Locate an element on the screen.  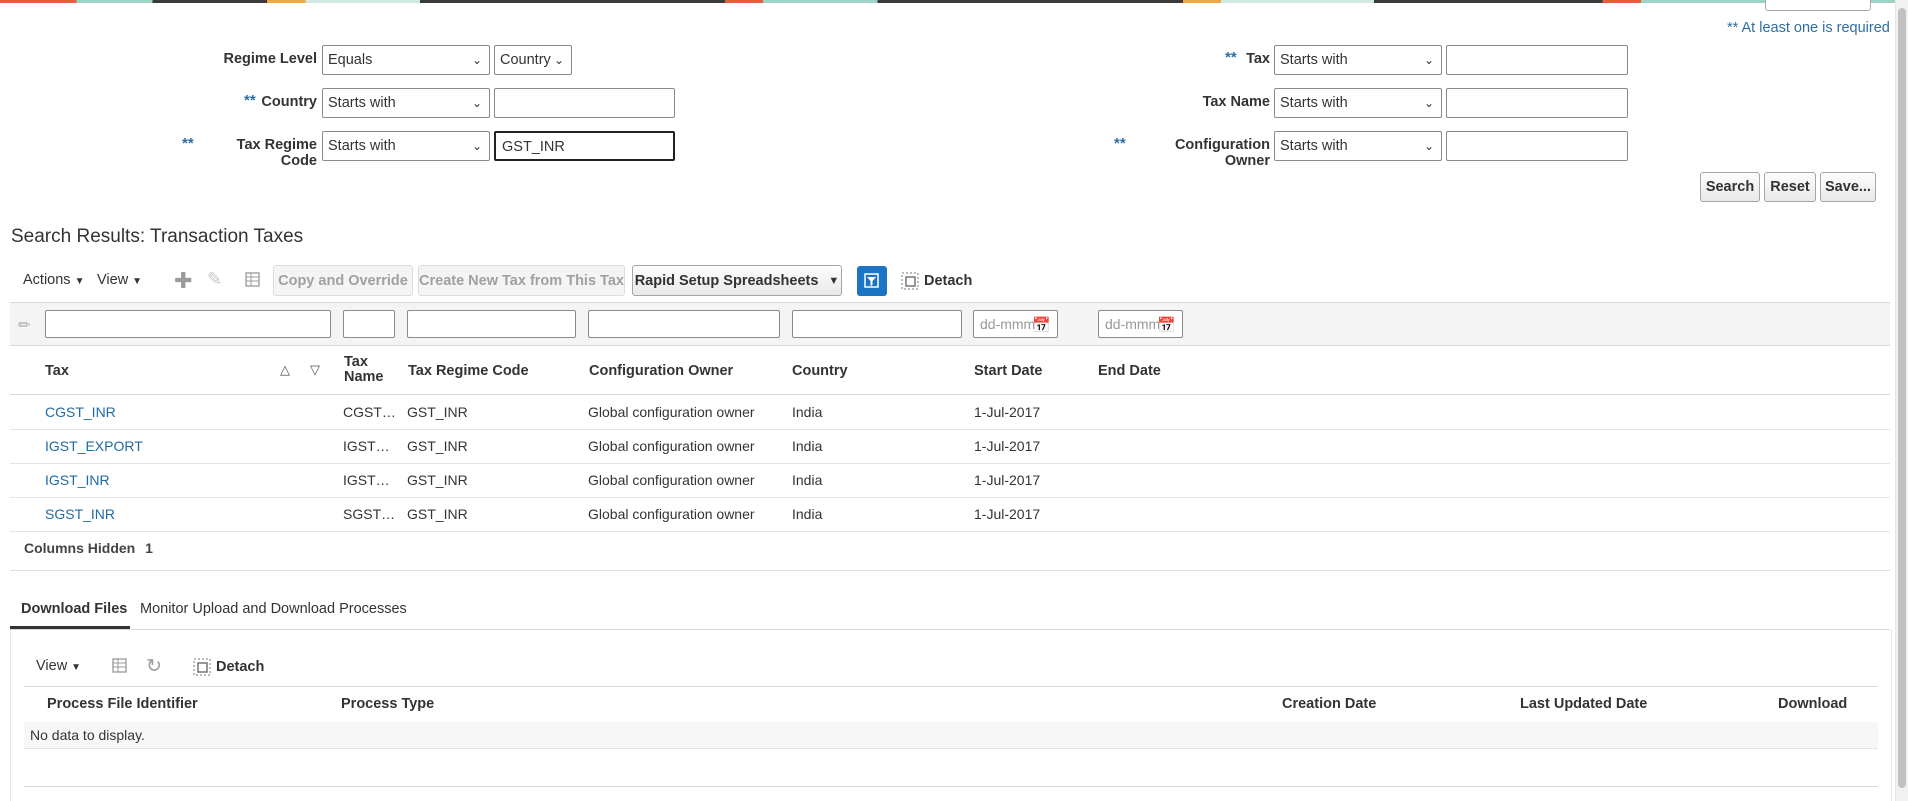
rapid-setup-spreadsheets-button: Rapid Setup Spreadsheets ▼ is located at coordinates (737, 280).